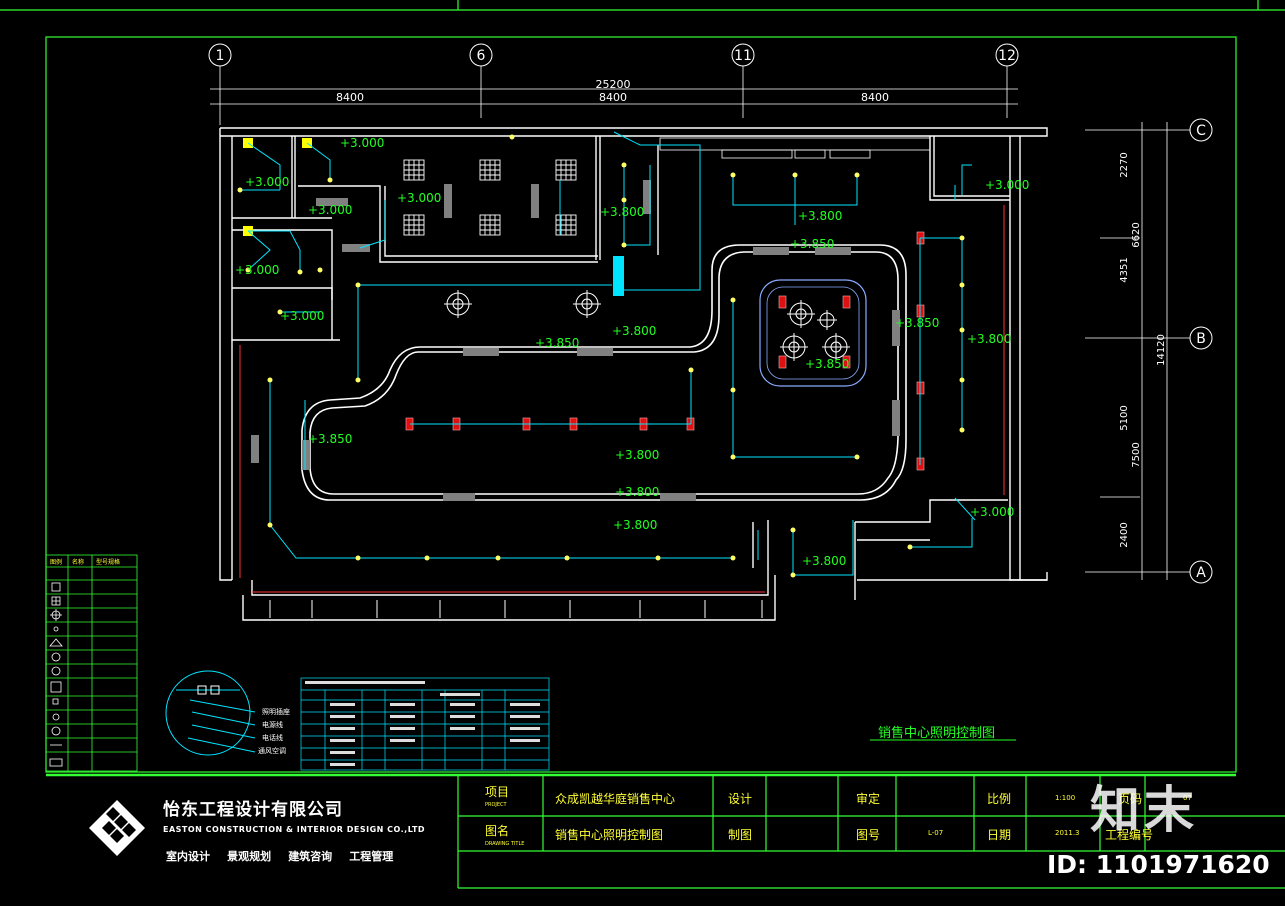 The width and height of the screenshot is (1285, 906). I want to click on scale-value: 1:100, so click(1065, 798).